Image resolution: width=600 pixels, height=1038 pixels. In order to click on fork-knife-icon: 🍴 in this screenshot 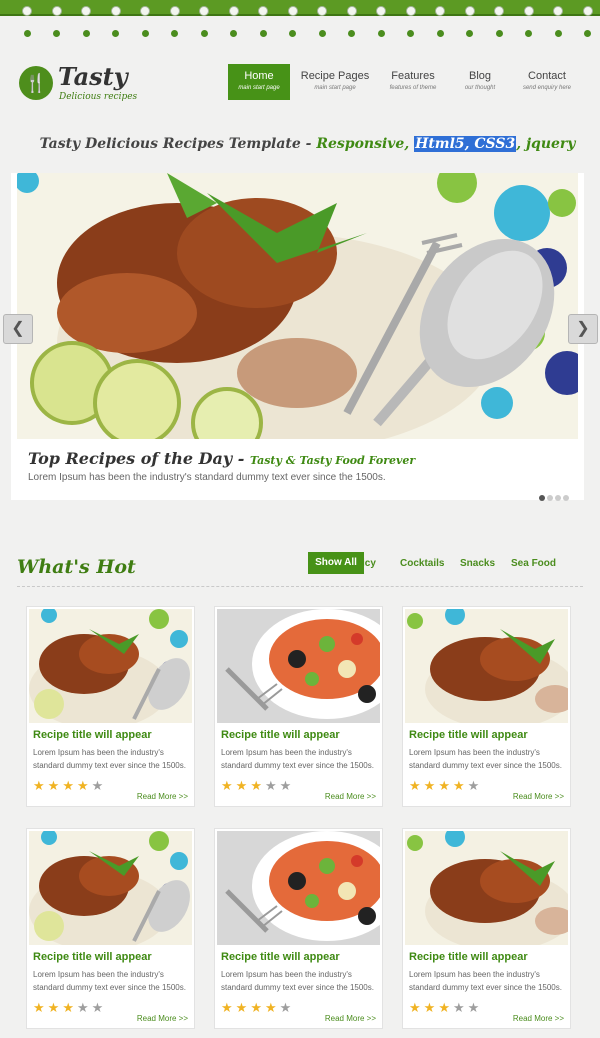, I will do `click(36, 83)`.